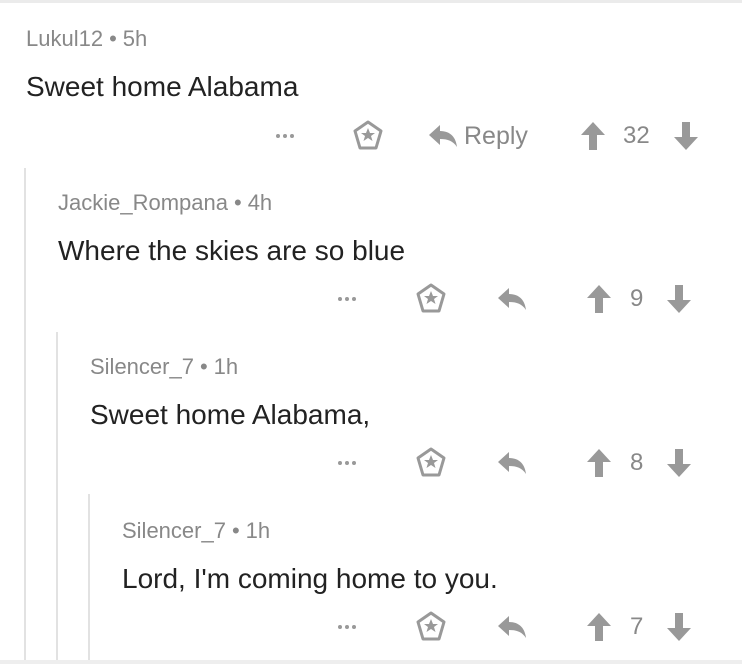 This screenshot has height=664, width=742. What do you see at coordinates (371, 1) in the screenshot?
I see `top-divider` at bounding box center [371, 1].